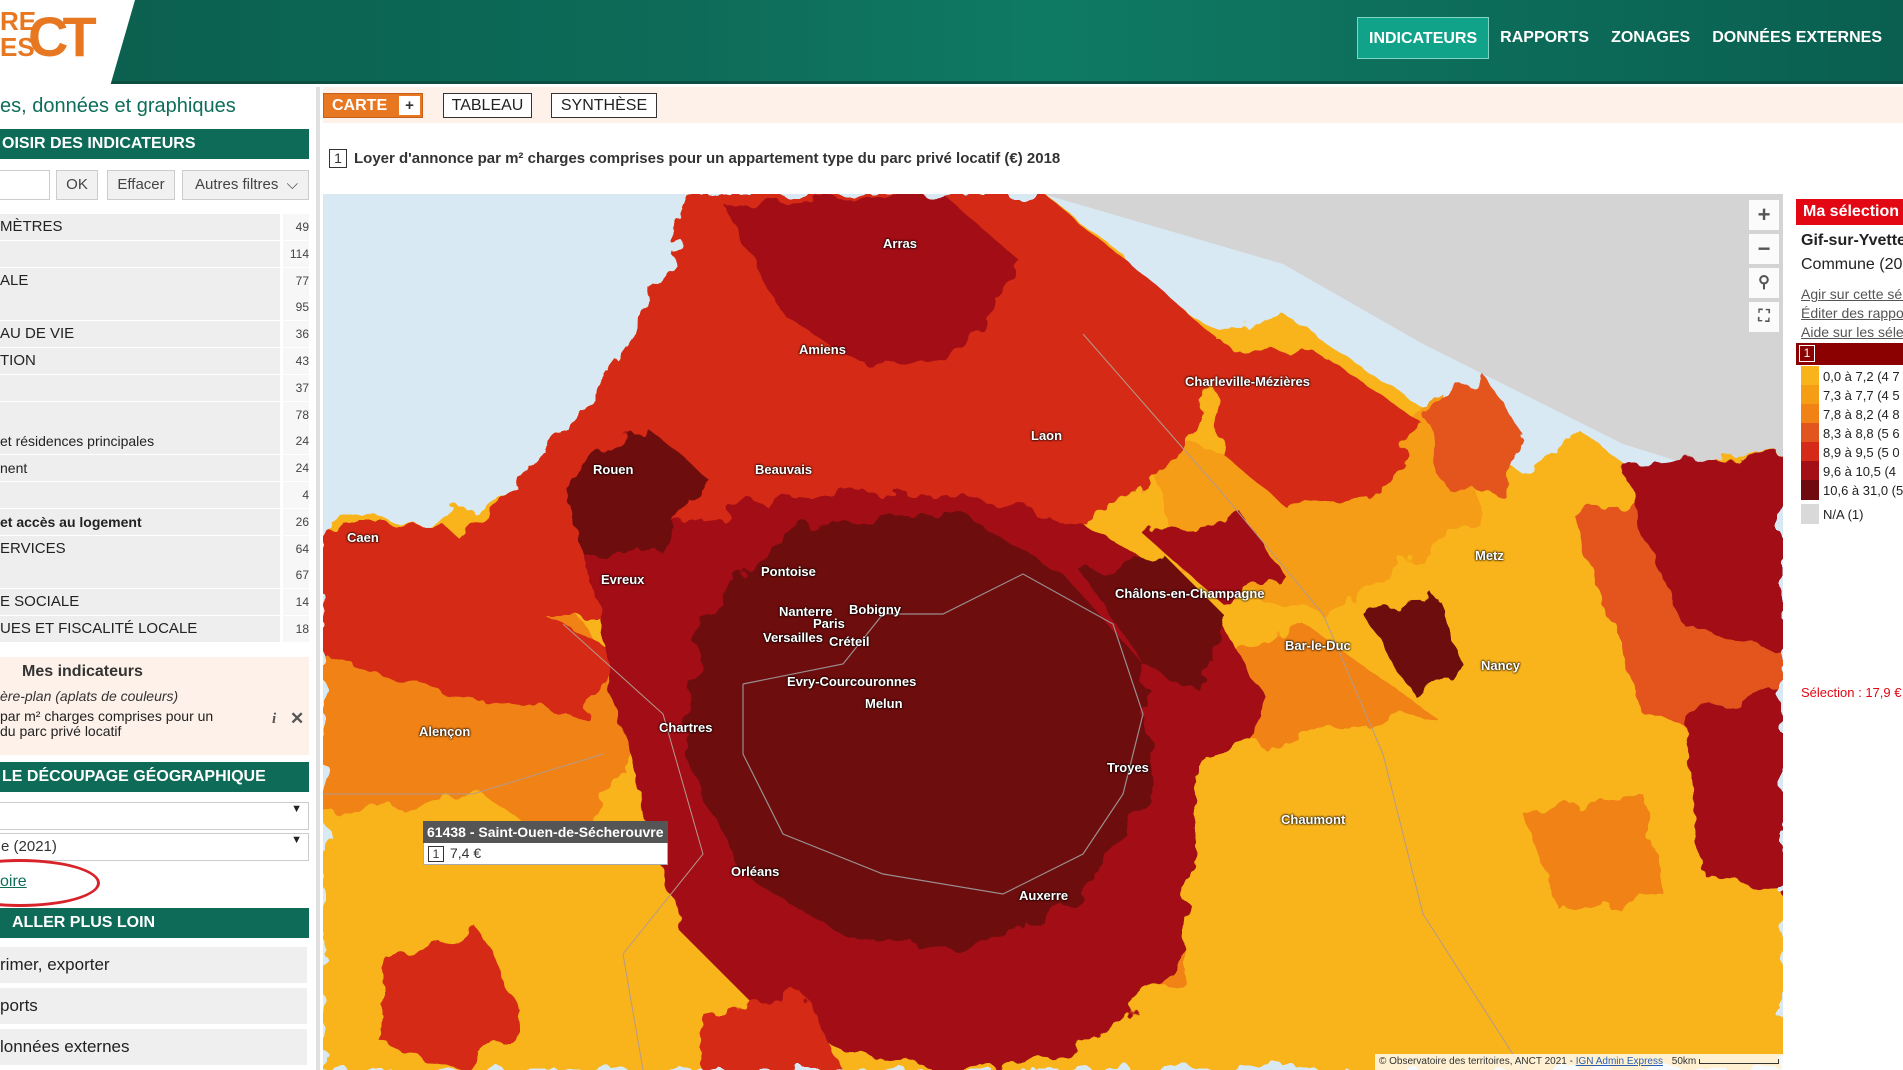 This screenshot has width=1903, height=1070. I want to click on logo: RE ES CT, so click(67, 42).